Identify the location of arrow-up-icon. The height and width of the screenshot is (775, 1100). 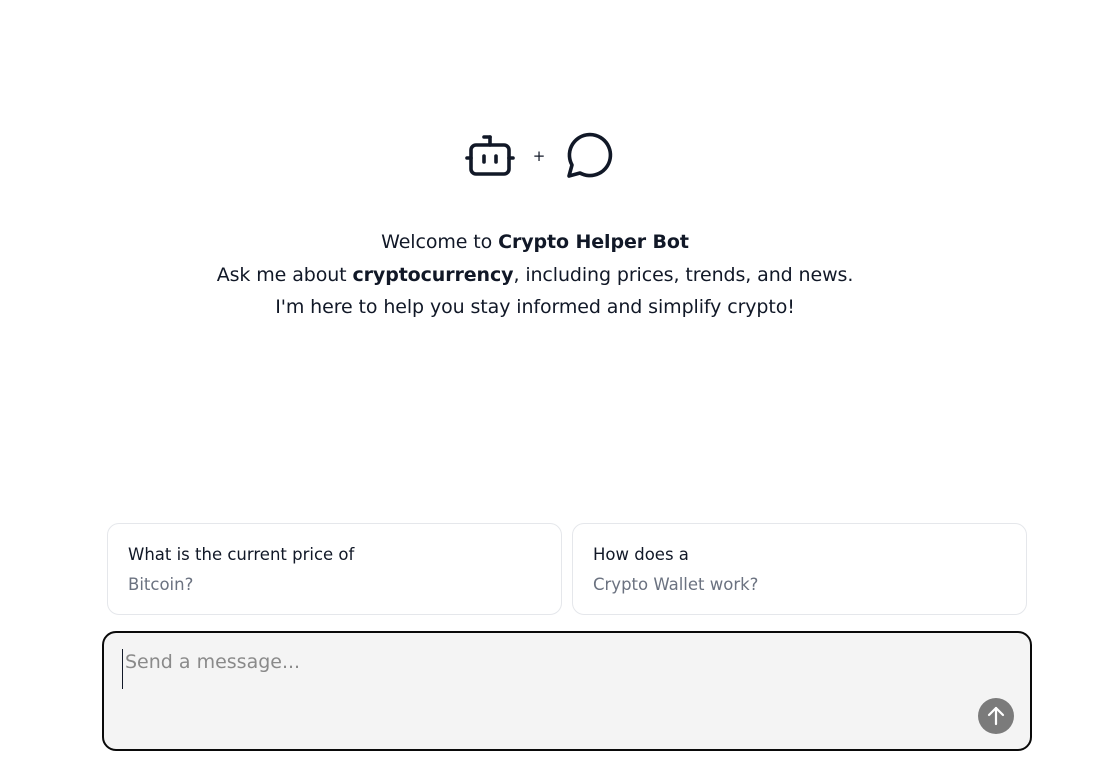
(996, 716).